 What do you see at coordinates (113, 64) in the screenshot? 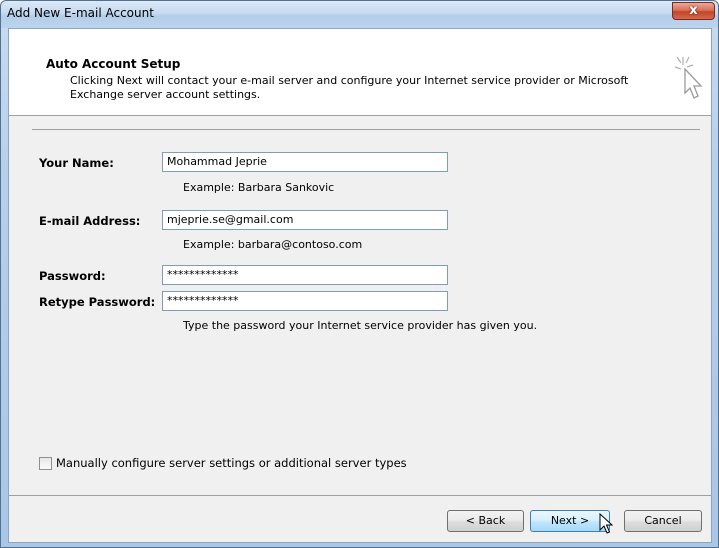
I see `header-title: Auto Account Setup` at bounding box center [113, 64].